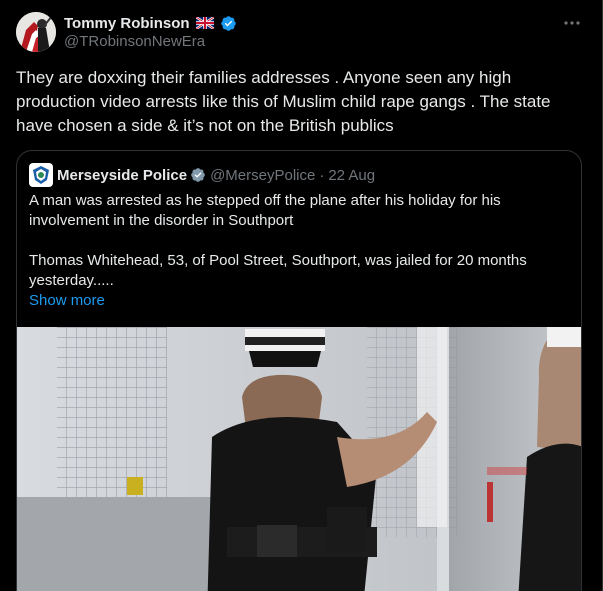 This screenshot has height=591, width=603. I want to click on author-avatar, so click(36, 32).